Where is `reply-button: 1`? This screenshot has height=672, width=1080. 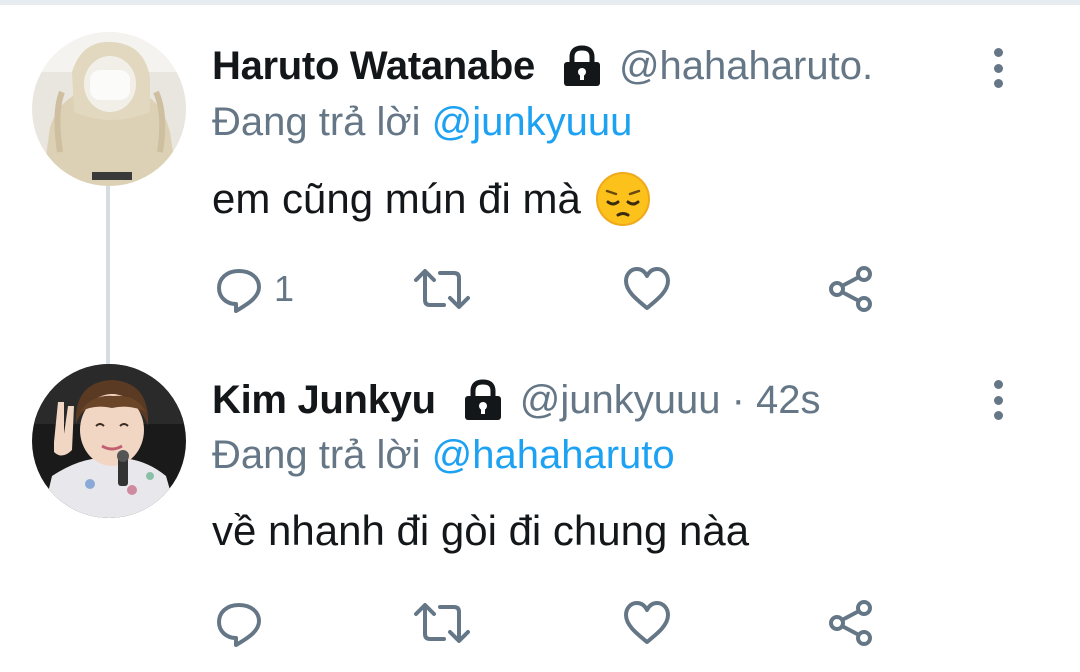
reply-button: 1 is located at coordinates (254, 289).